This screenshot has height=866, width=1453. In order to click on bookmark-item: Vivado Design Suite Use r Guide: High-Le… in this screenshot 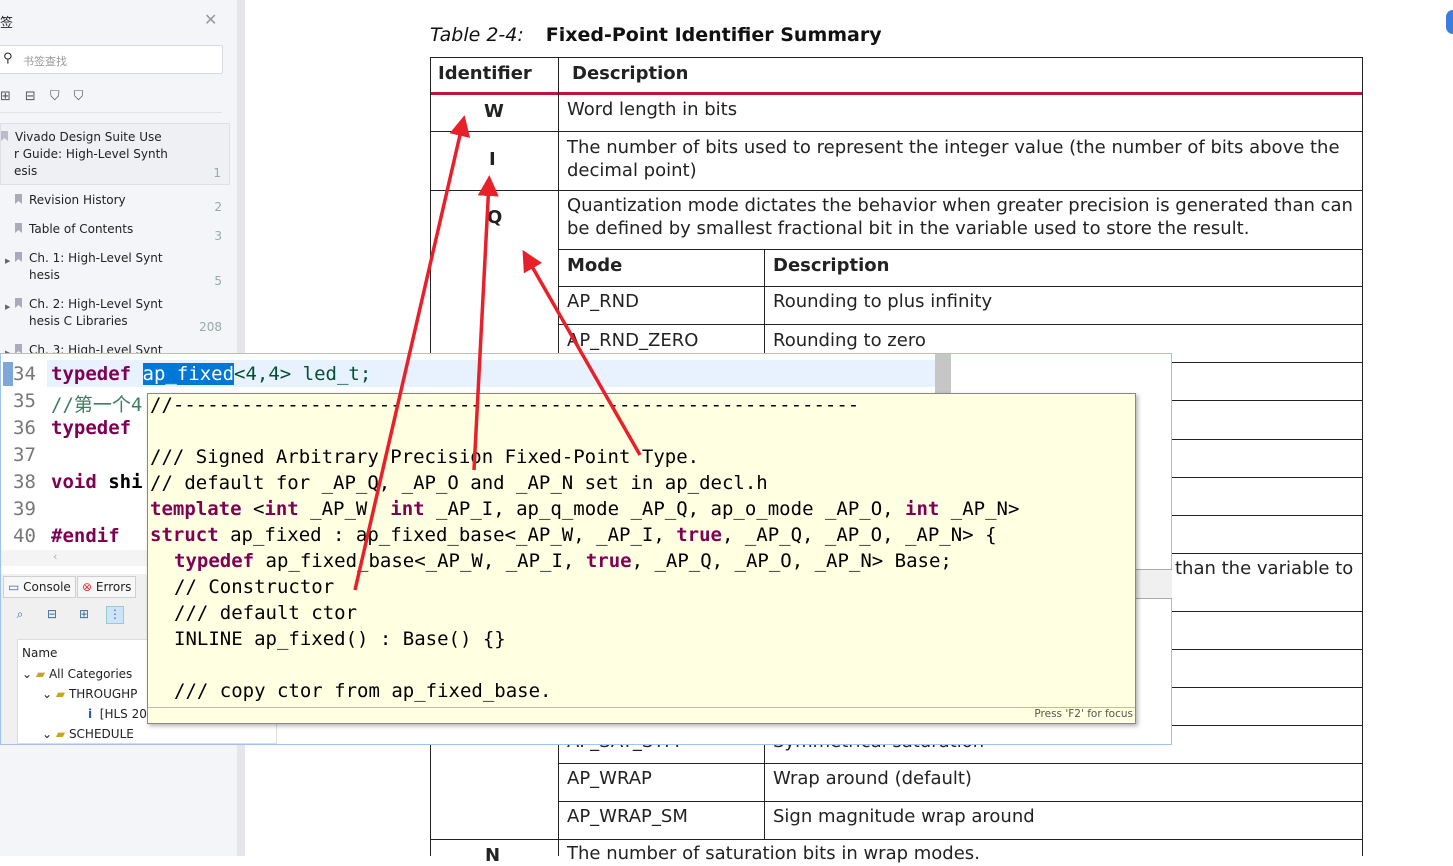, I will do `click(115, 154)`.